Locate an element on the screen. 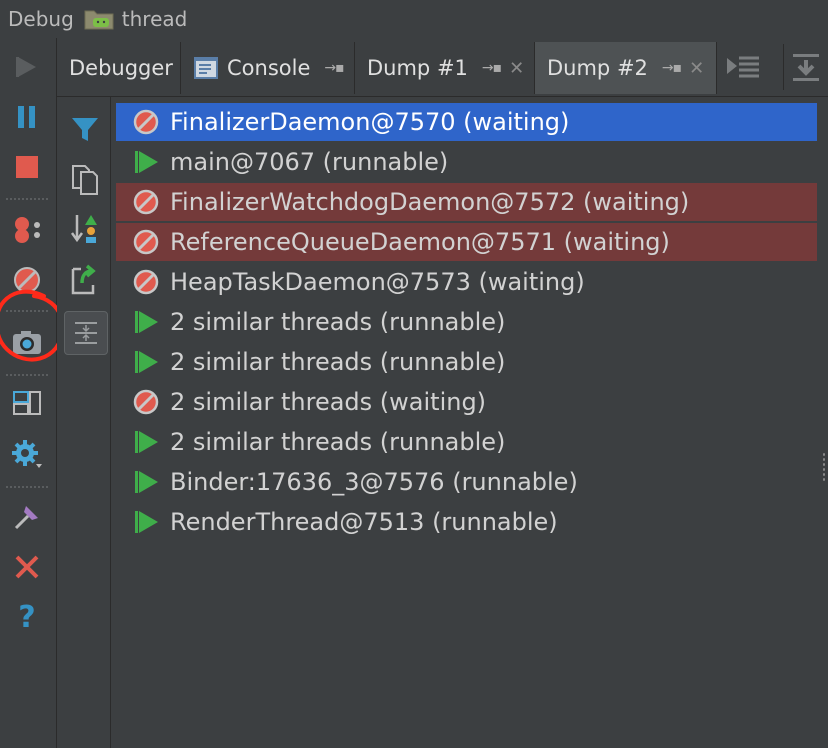  thread-row: ReferenceQueueDaemon@7571 (waiting) is located at coordinates (466, 242).